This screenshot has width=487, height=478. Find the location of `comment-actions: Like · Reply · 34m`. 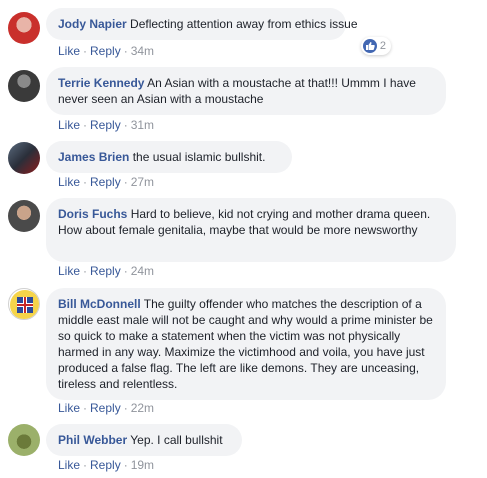

comment-actions: Like · Reply · 34m is located at coordinates (106, 51).